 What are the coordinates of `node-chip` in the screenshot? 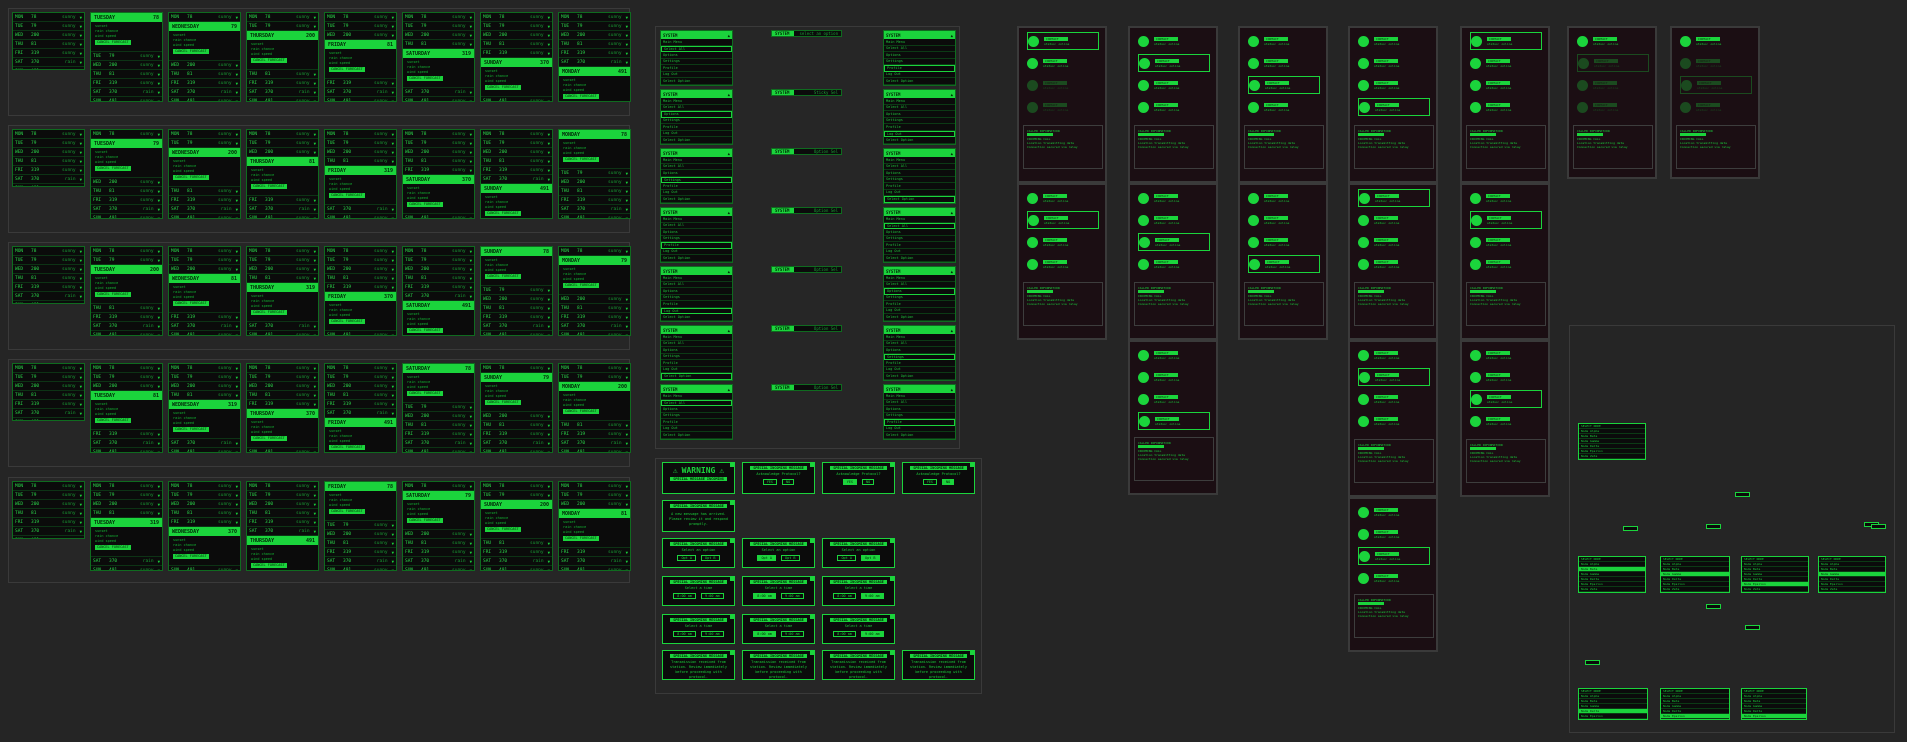 It's located at (1713, 606).